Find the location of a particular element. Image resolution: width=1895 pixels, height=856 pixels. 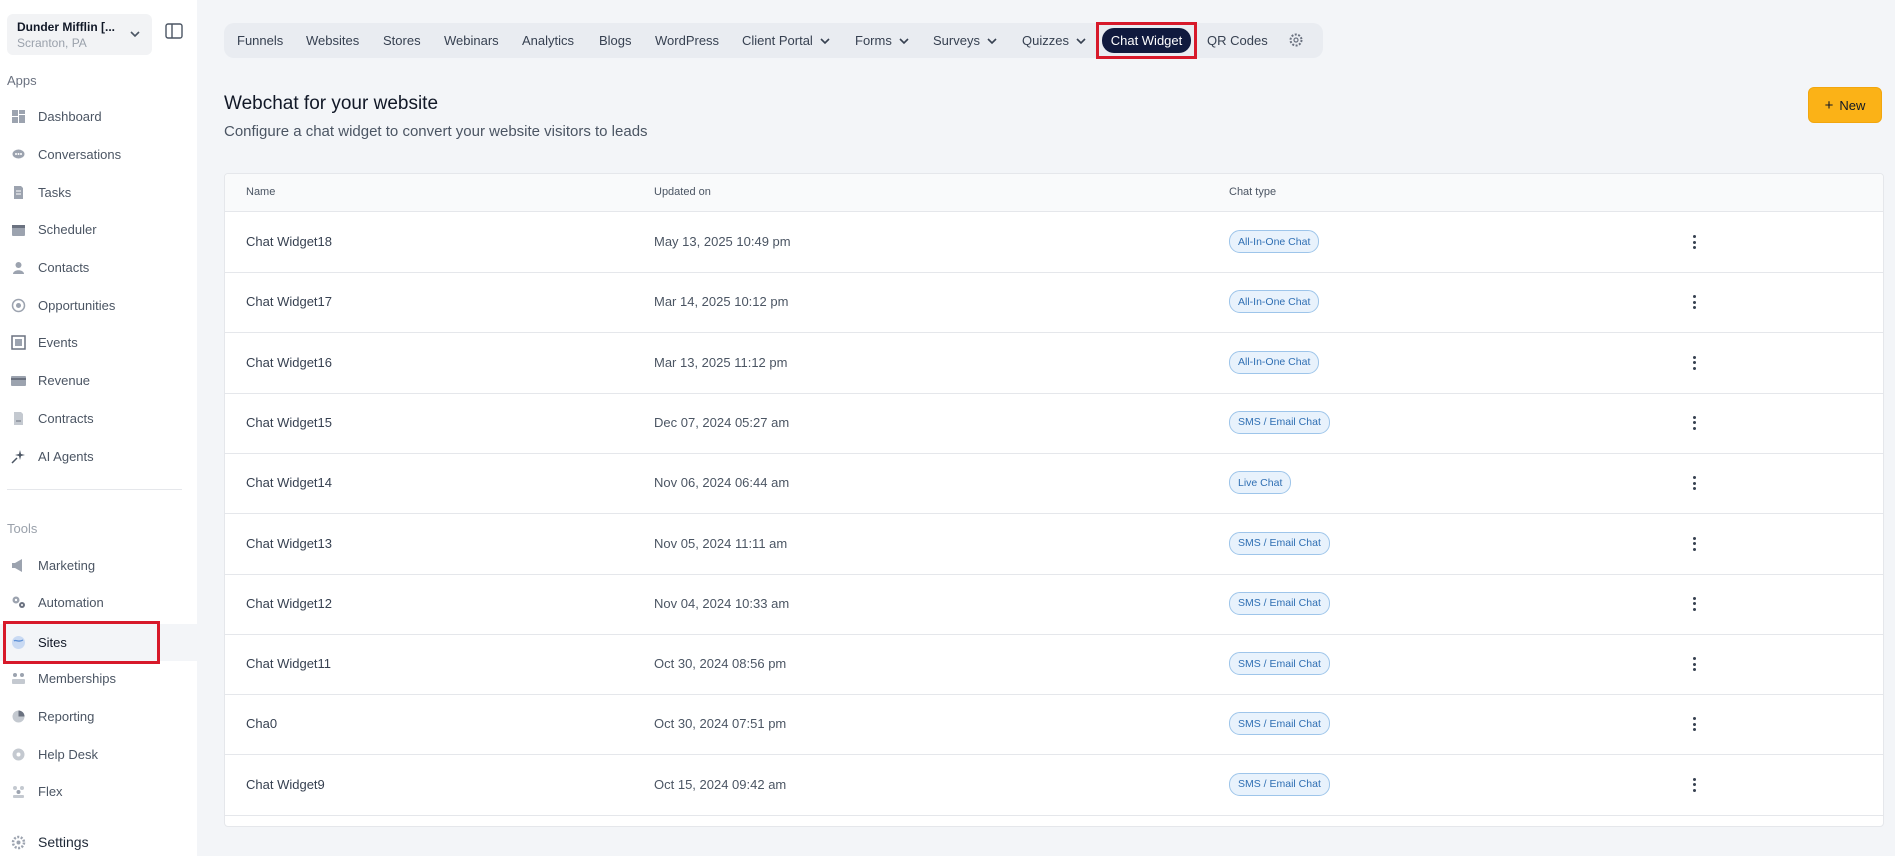

tab-wordpress: WordPress is located at coordinates (687, 40).